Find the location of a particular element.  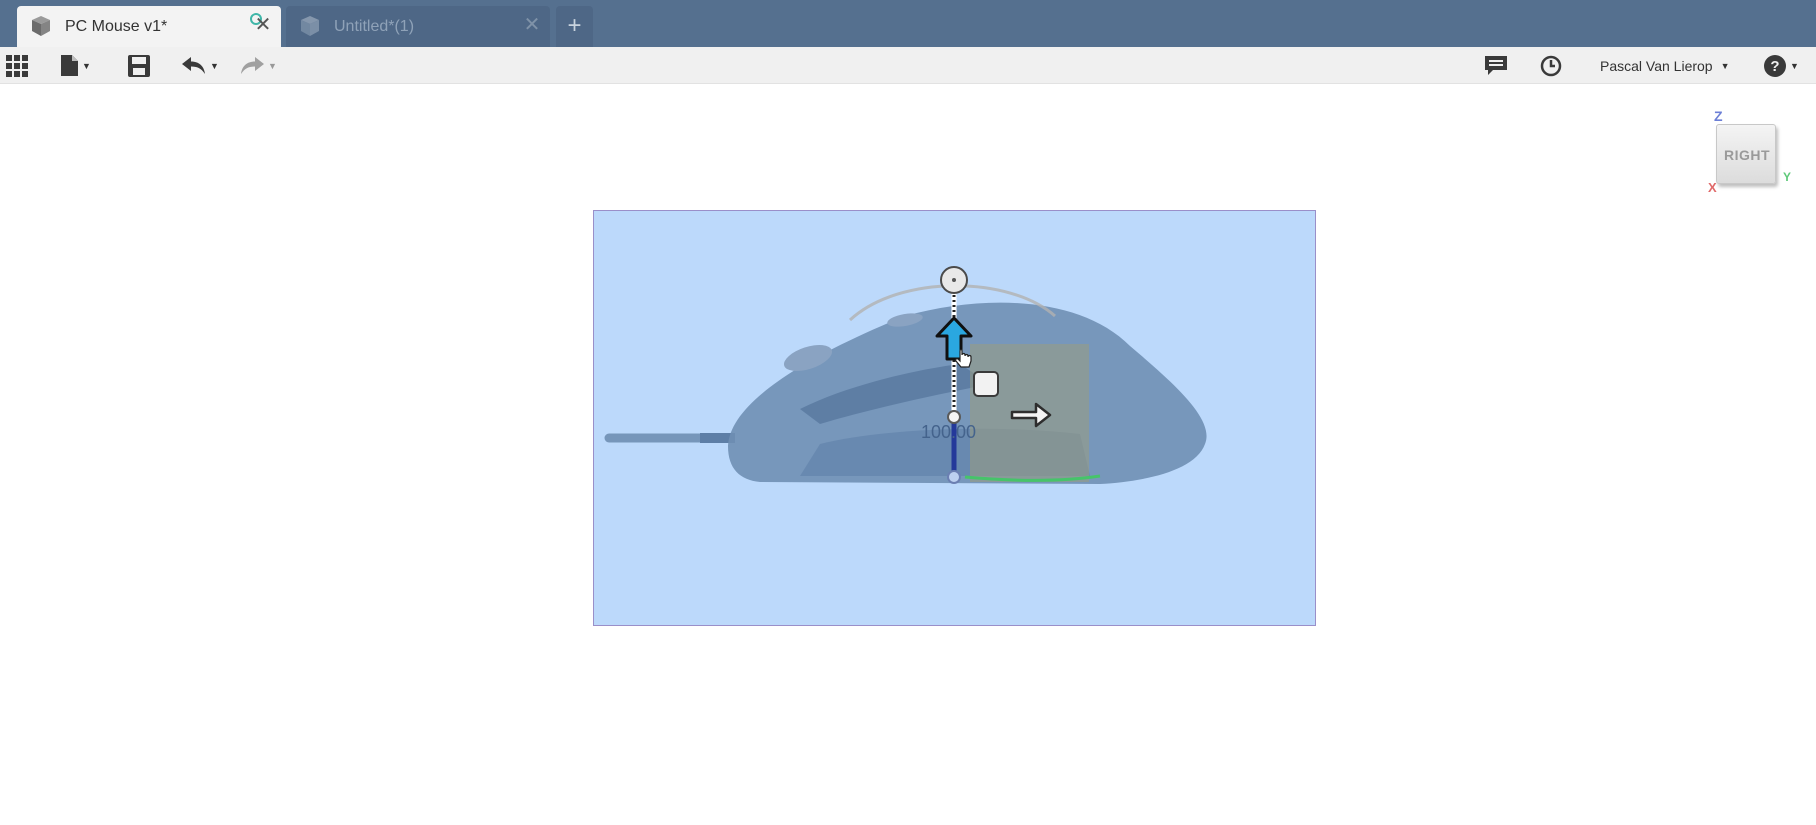

dimension-value-label: 100.00 is located at coordinates (948, 432).